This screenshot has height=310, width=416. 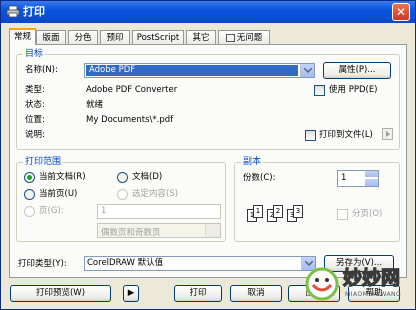 What do you see at coordinates (346, 135) in the screenshot?
I see `print-to-file-label: 打印到文件(L)` at bounding box center [346, 135].